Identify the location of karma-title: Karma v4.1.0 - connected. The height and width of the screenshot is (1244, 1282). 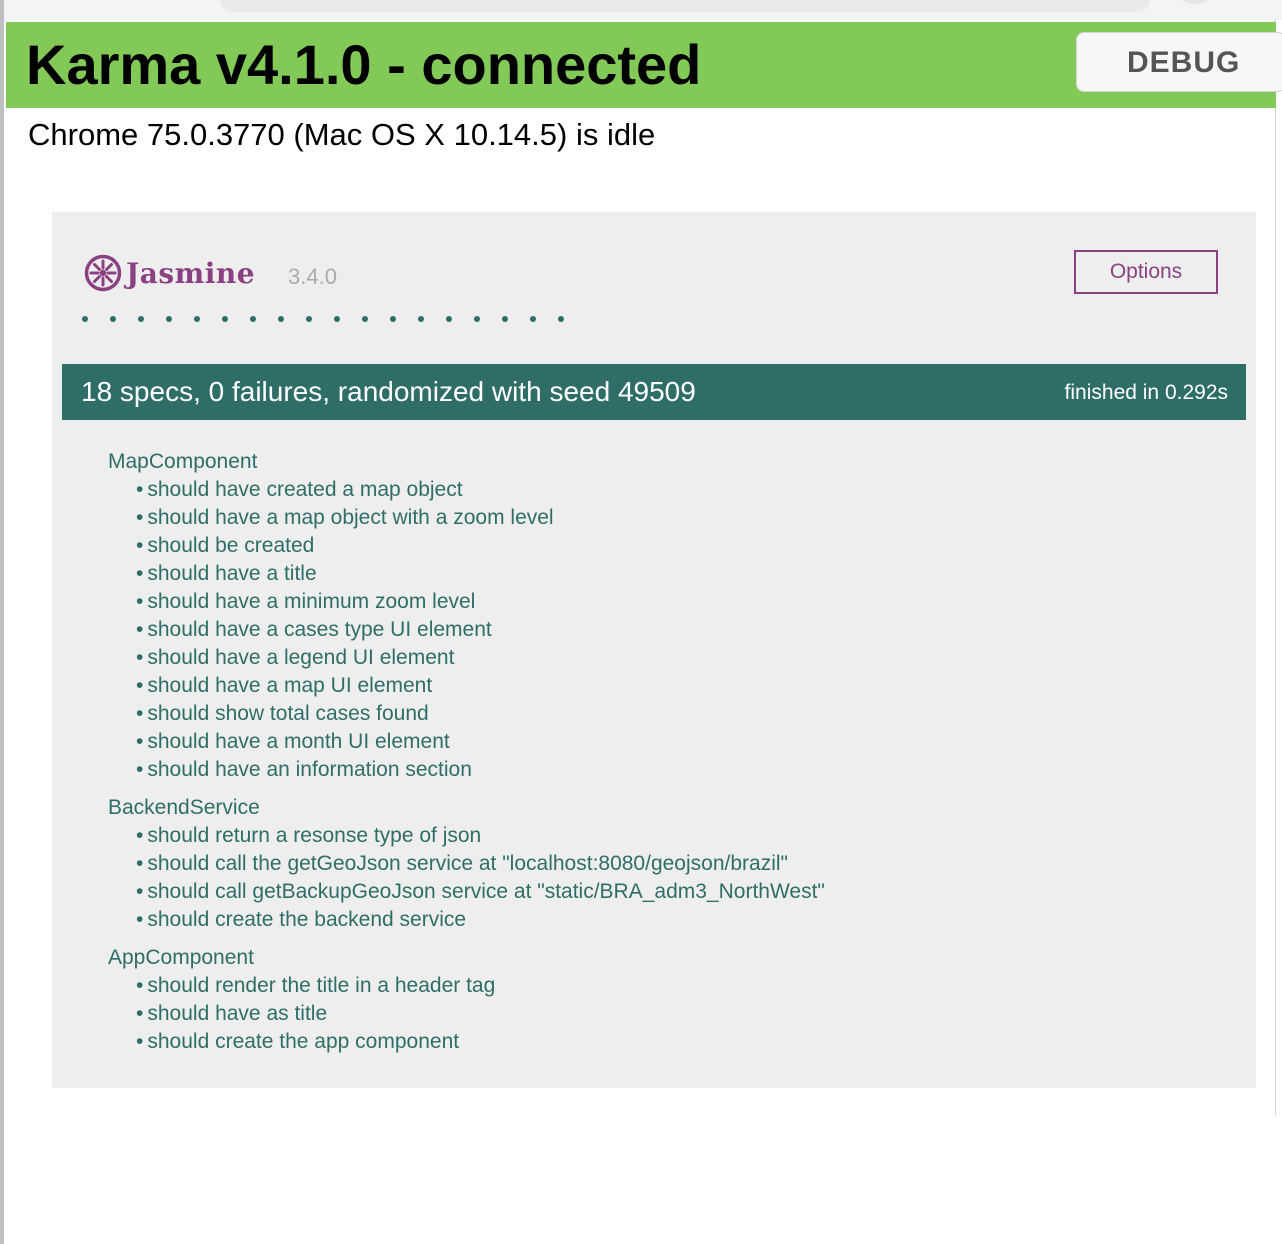
(364, 64).